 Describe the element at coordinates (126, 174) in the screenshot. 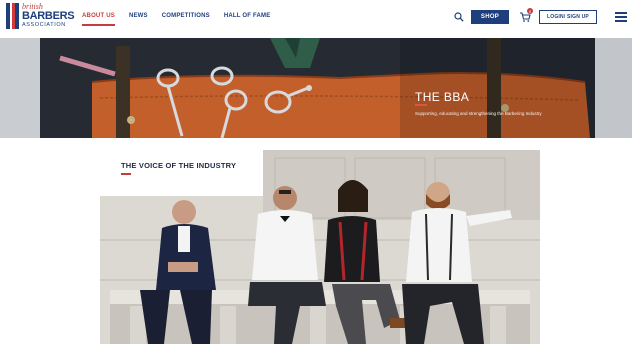

I see `voice-title-underline` at that location.